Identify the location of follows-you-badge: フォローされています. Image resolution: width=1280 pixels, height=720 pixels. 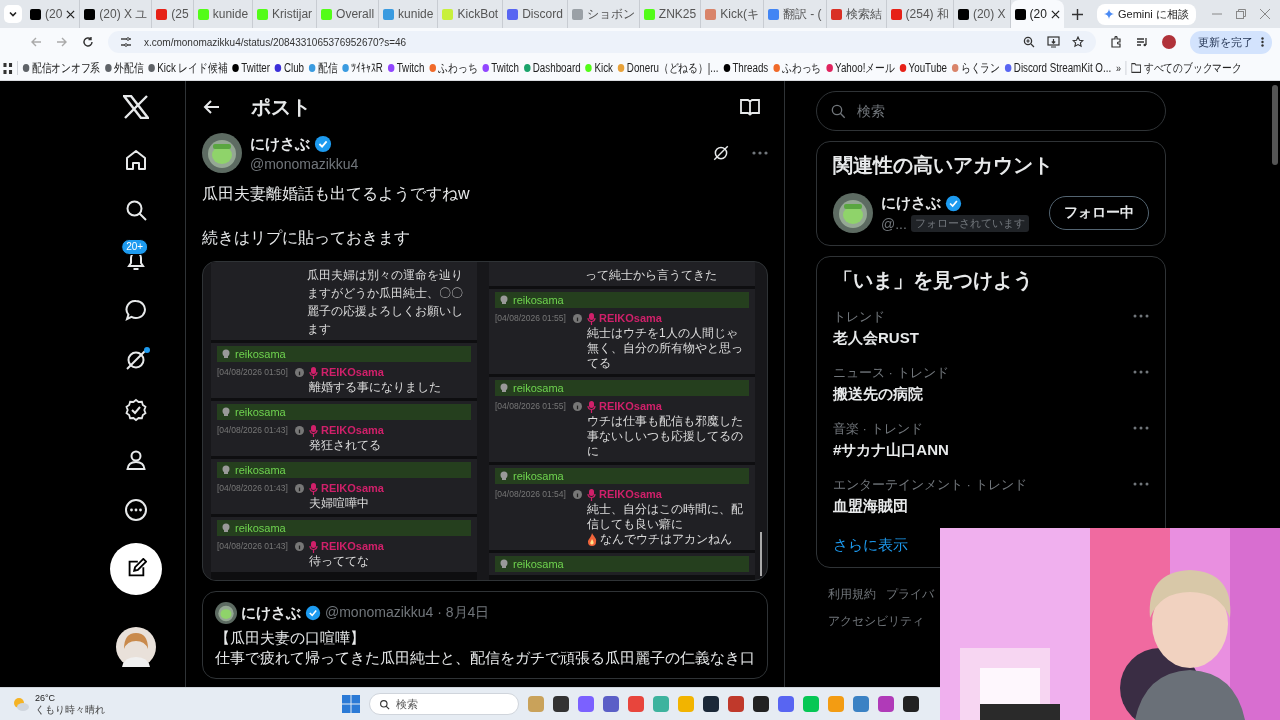
(969, 223).